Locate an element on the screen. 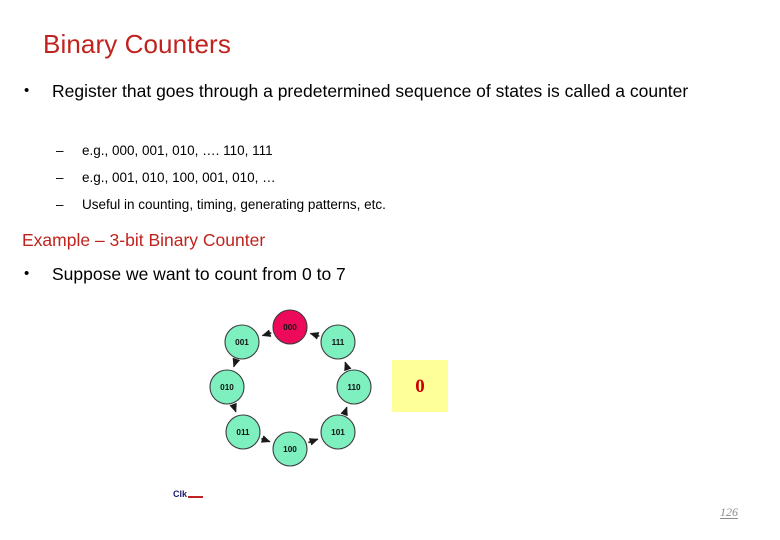 The width and height of the screenshot is (780, 540). state-node: 100 is located at coordinates (290, 449).